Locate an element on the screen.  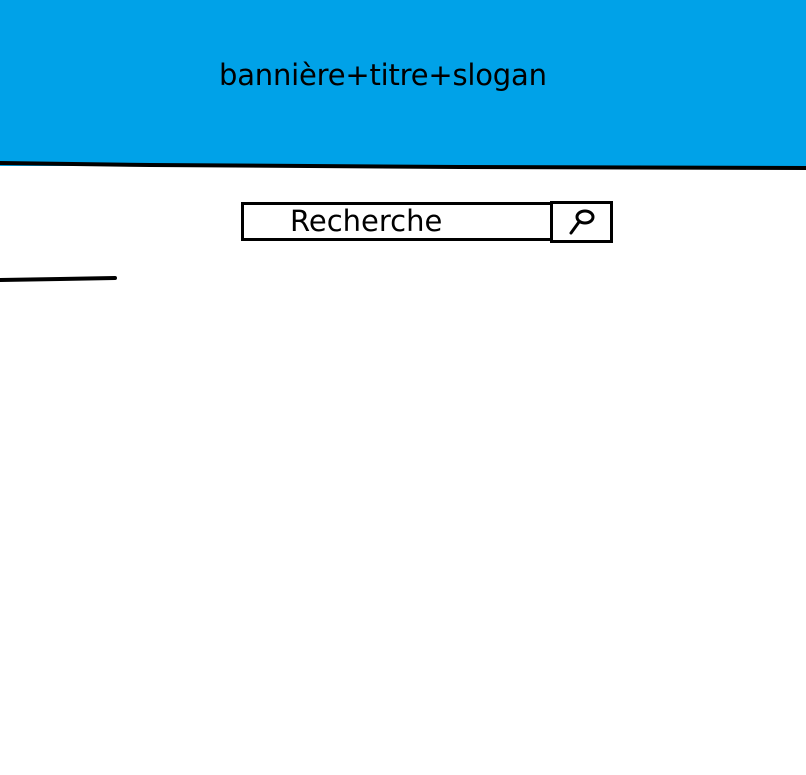
banner-divider is located at coordinates (403, 165).